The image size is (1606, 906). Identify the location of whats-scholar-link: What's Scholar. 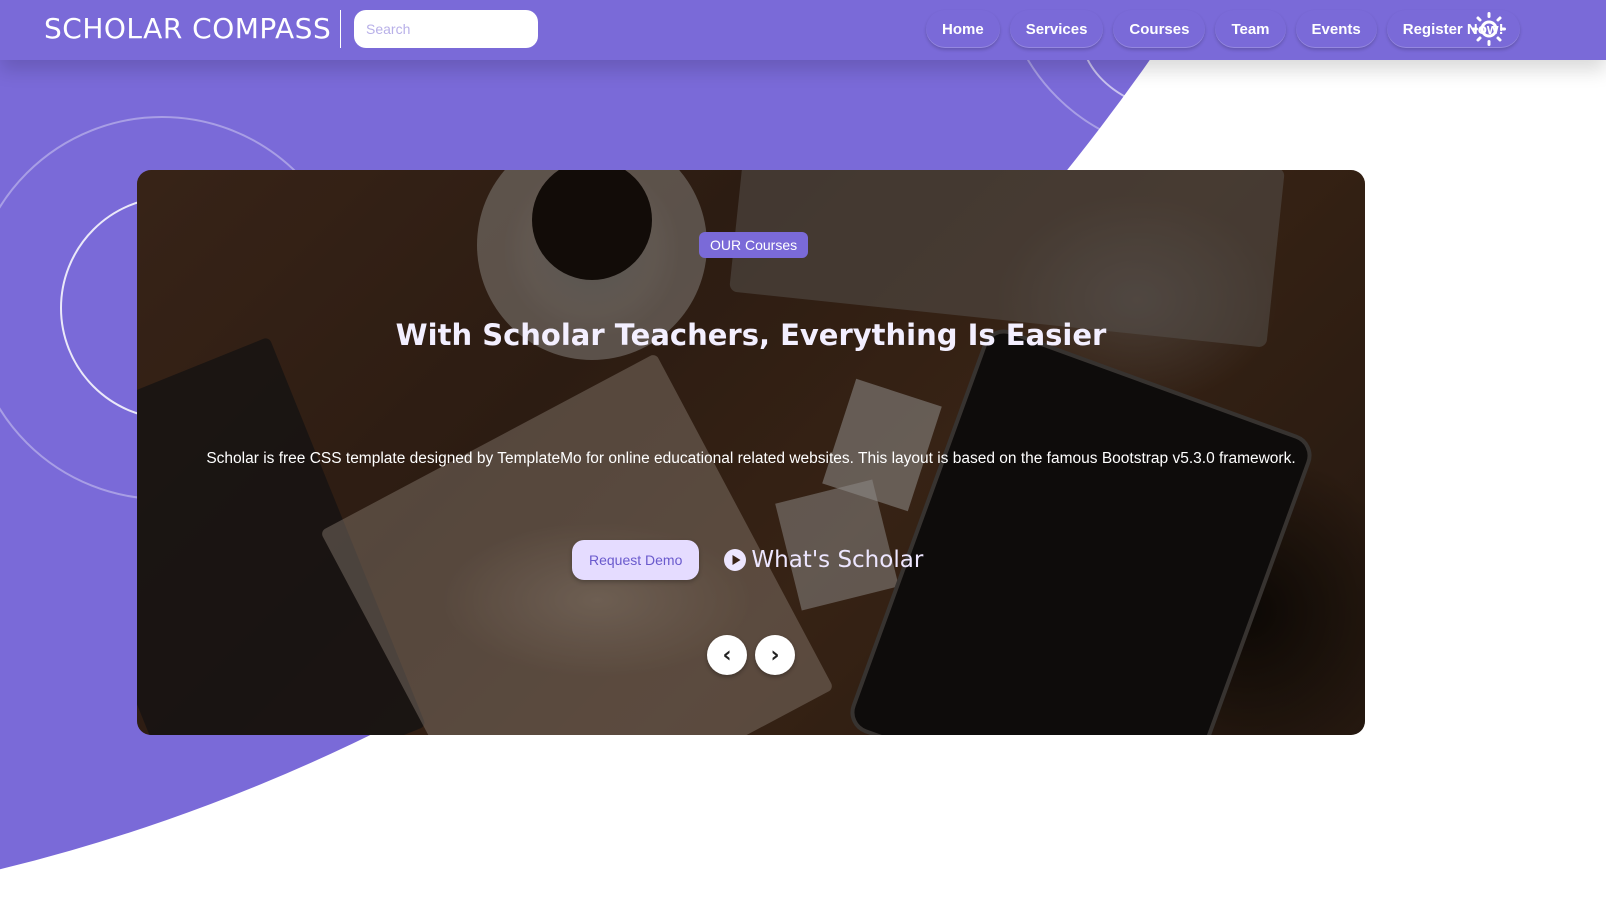
(823, 560).